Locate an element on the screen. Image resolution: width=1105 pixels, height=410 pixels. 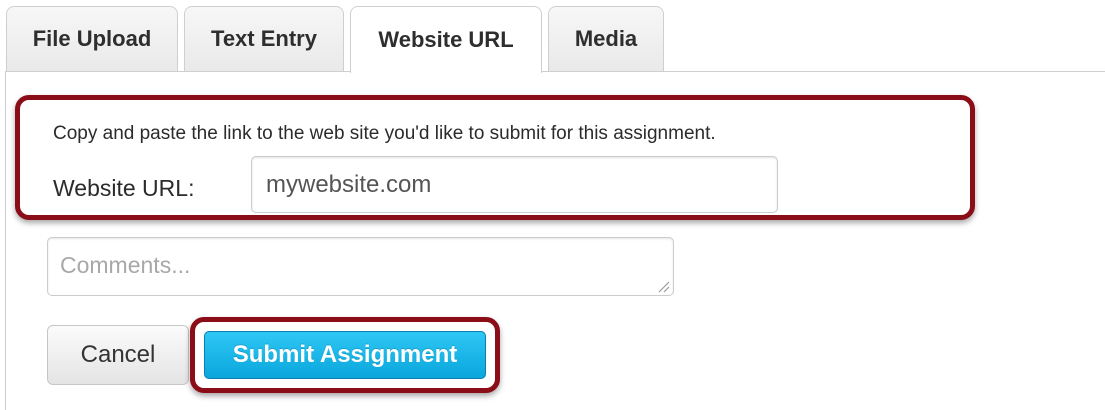
cancel-button: Cancel is located at coordinates (118, 355).